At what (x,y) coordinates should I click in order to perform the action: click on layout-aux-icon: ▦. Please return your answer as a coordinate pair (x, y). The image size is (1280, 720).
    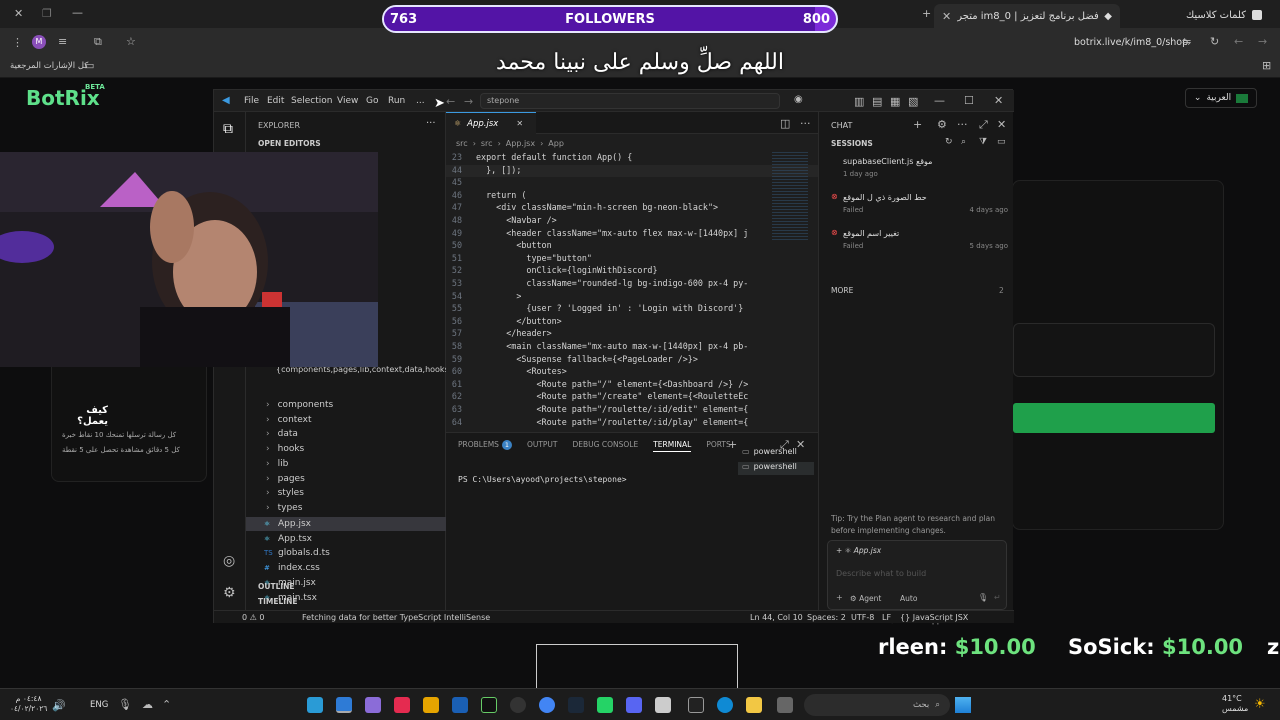
    Looking at the image, I should click on (895, 101).